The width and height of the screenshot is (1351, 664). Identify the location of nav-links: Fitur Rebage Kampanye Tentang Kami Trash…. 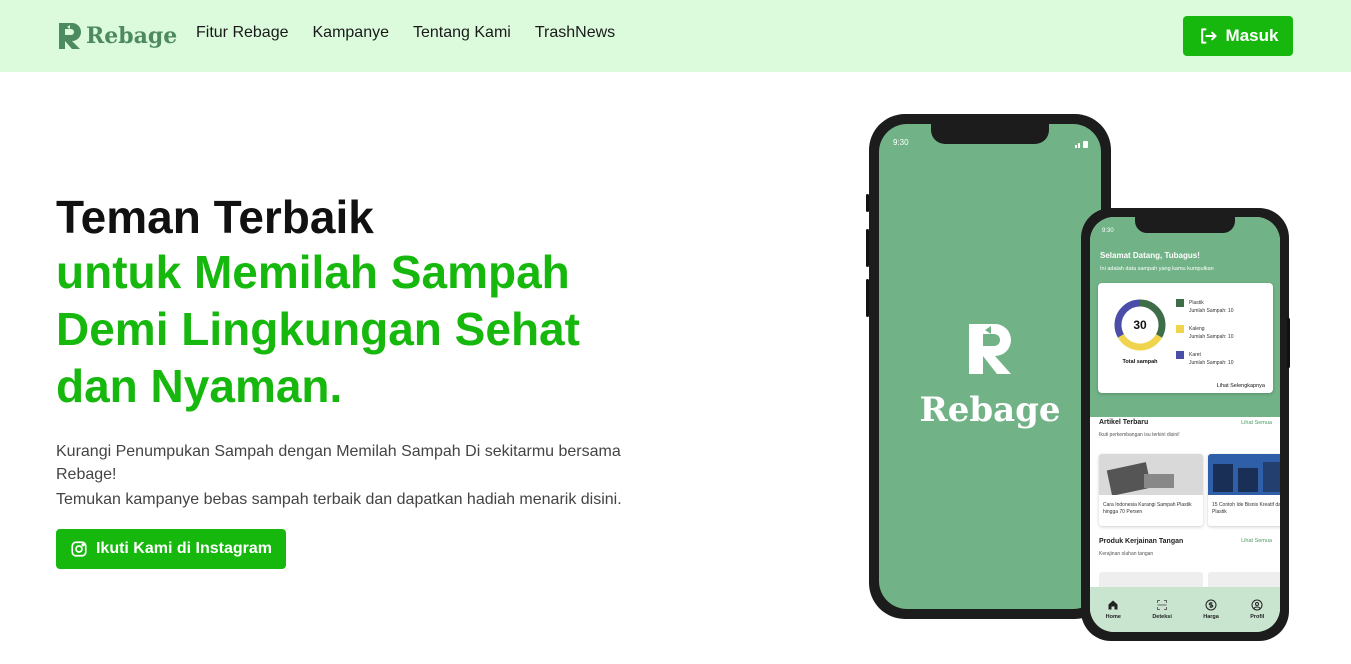
(405, 33).